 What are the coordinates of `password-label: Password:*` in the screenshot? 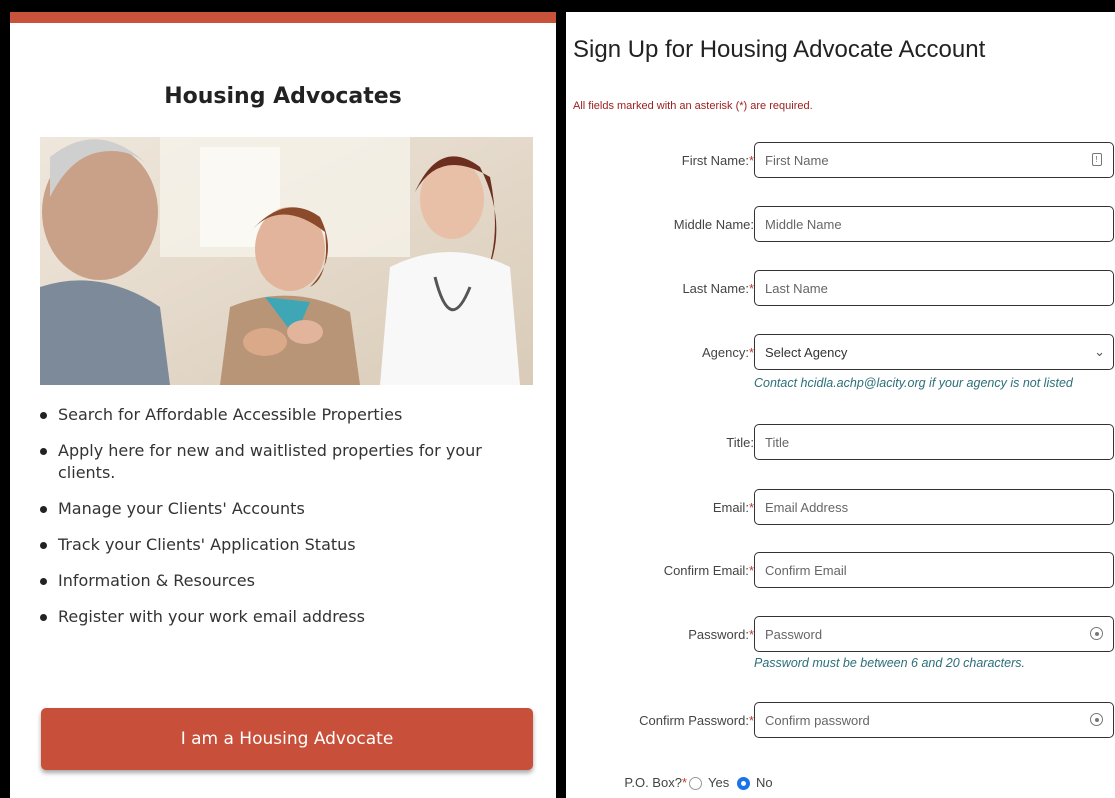 It's located at (721, 634).